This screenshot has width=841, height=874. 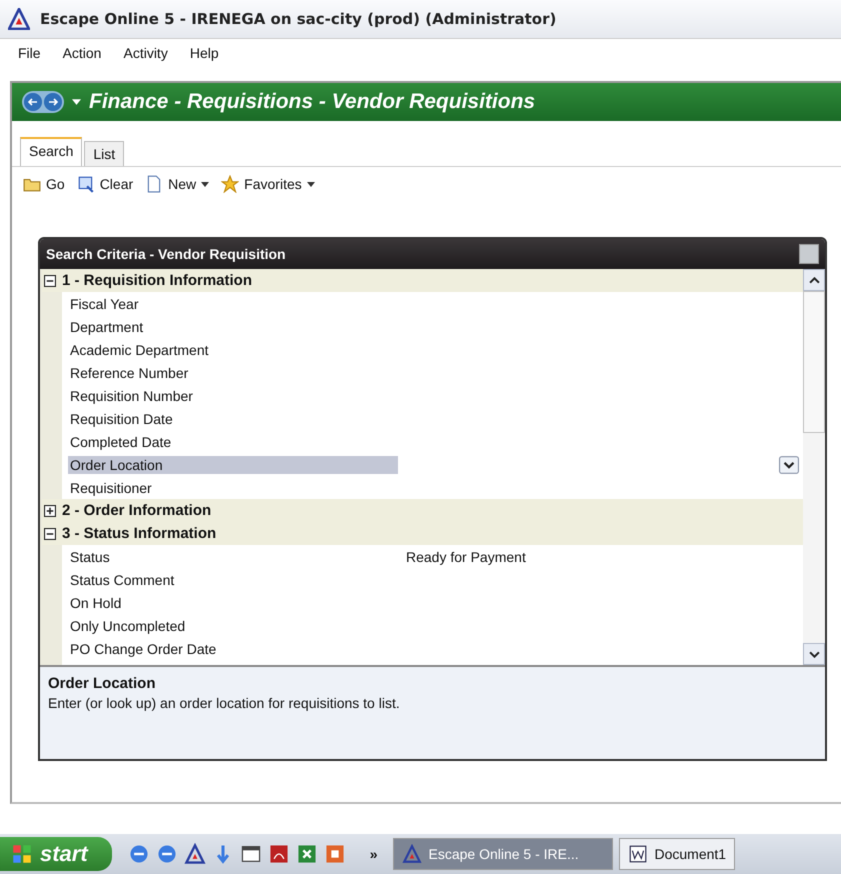 I want to click on menu-item: Help, so click(x=204, y=55).